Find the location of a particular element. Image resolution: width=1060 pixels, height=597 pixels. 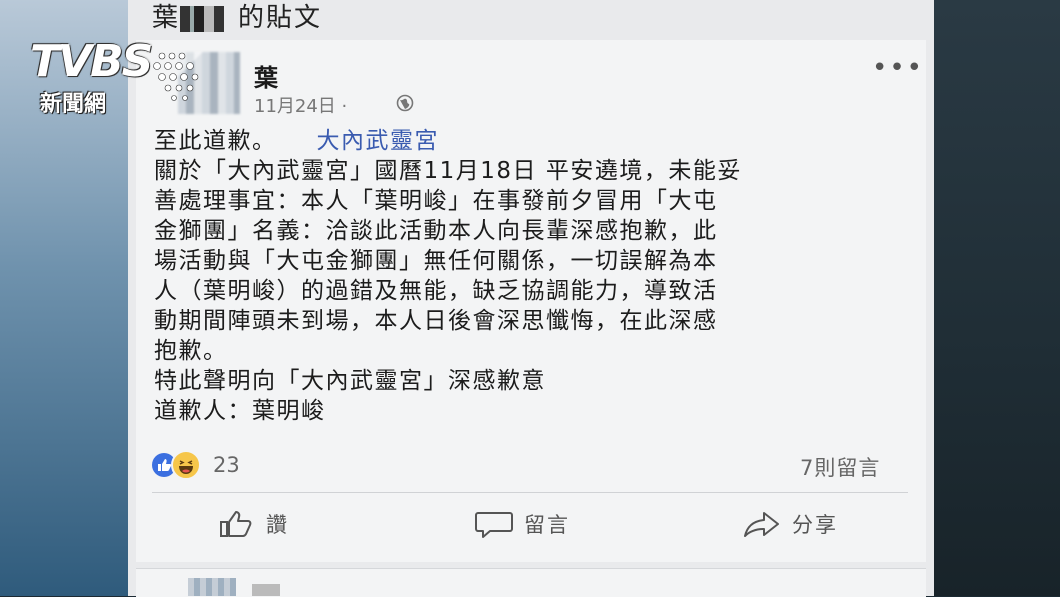

logo-dots-icon is located at coordinates (176, 76).